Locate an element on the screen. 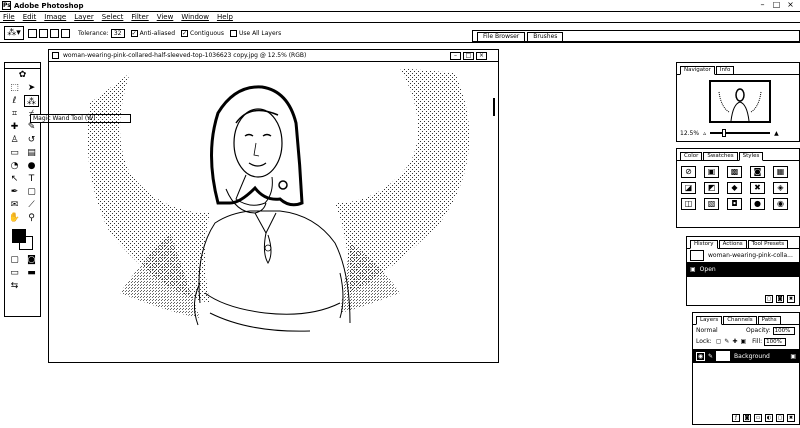 The width and height of the screenshot is (800, 428). layer-set-icon: ▭ is located at coordinates (758, 418).